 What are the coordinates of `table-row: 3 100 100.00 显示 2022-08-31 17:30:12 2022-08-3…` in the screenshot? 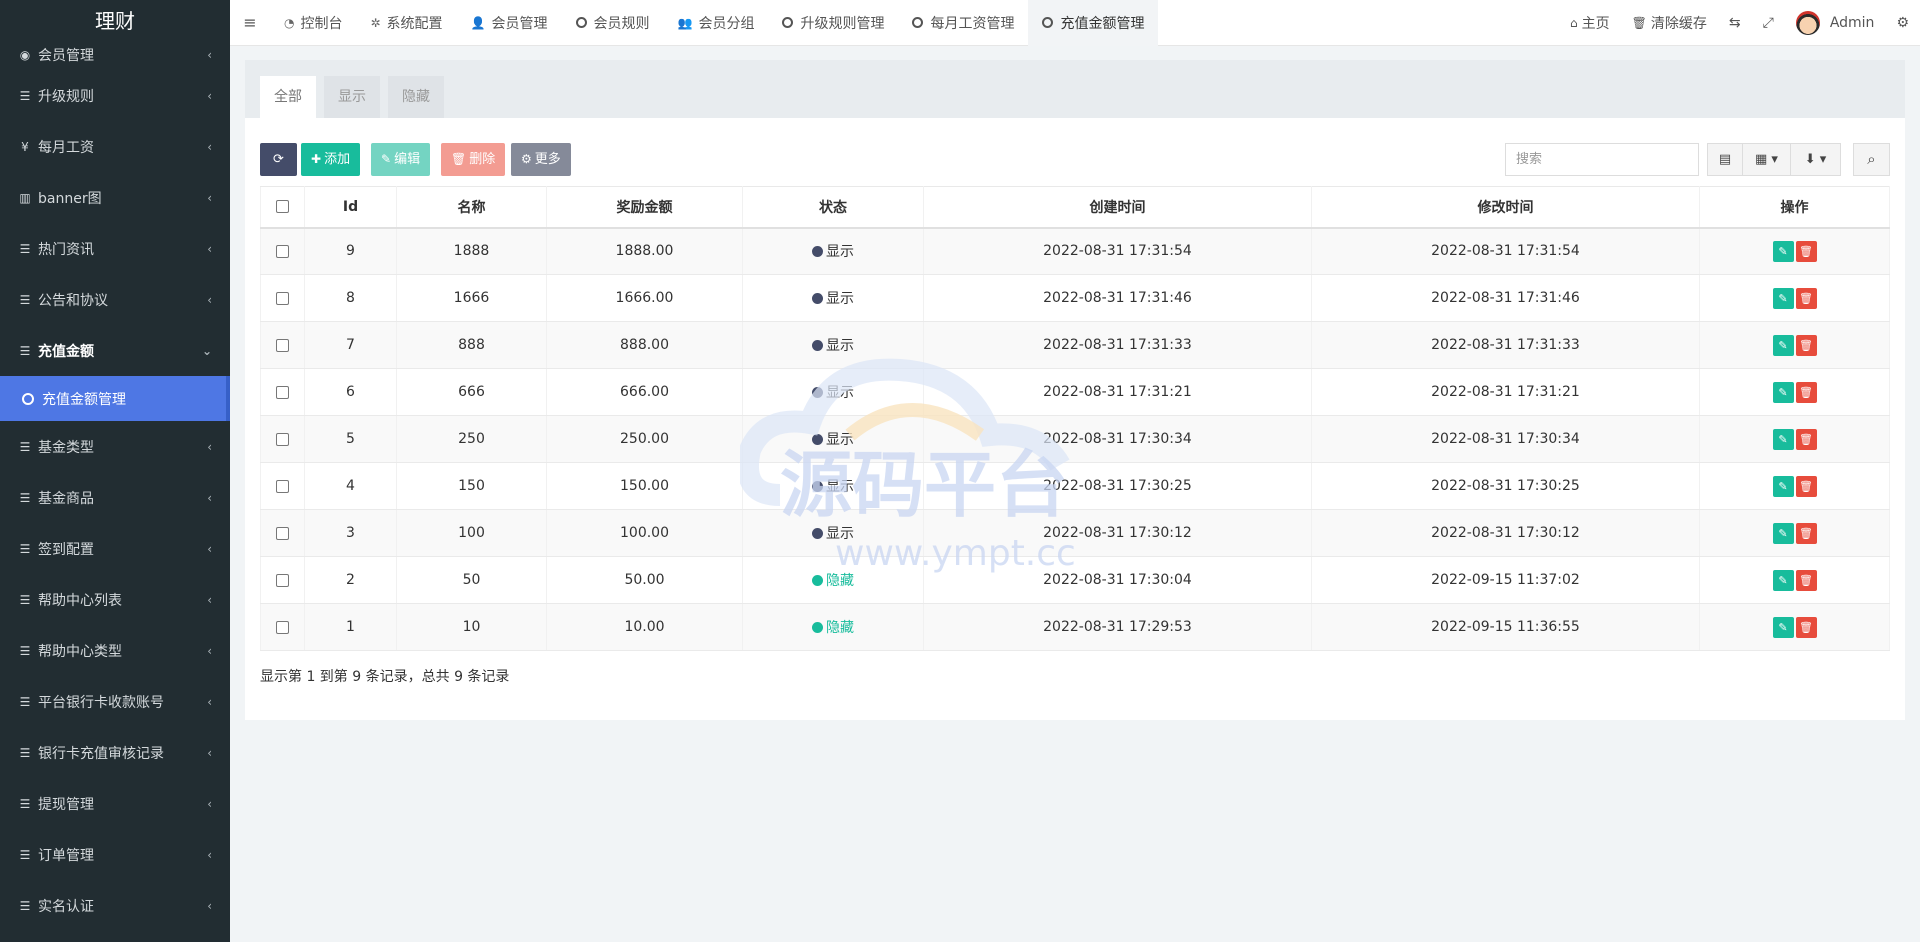 It's located at (1075, 533).